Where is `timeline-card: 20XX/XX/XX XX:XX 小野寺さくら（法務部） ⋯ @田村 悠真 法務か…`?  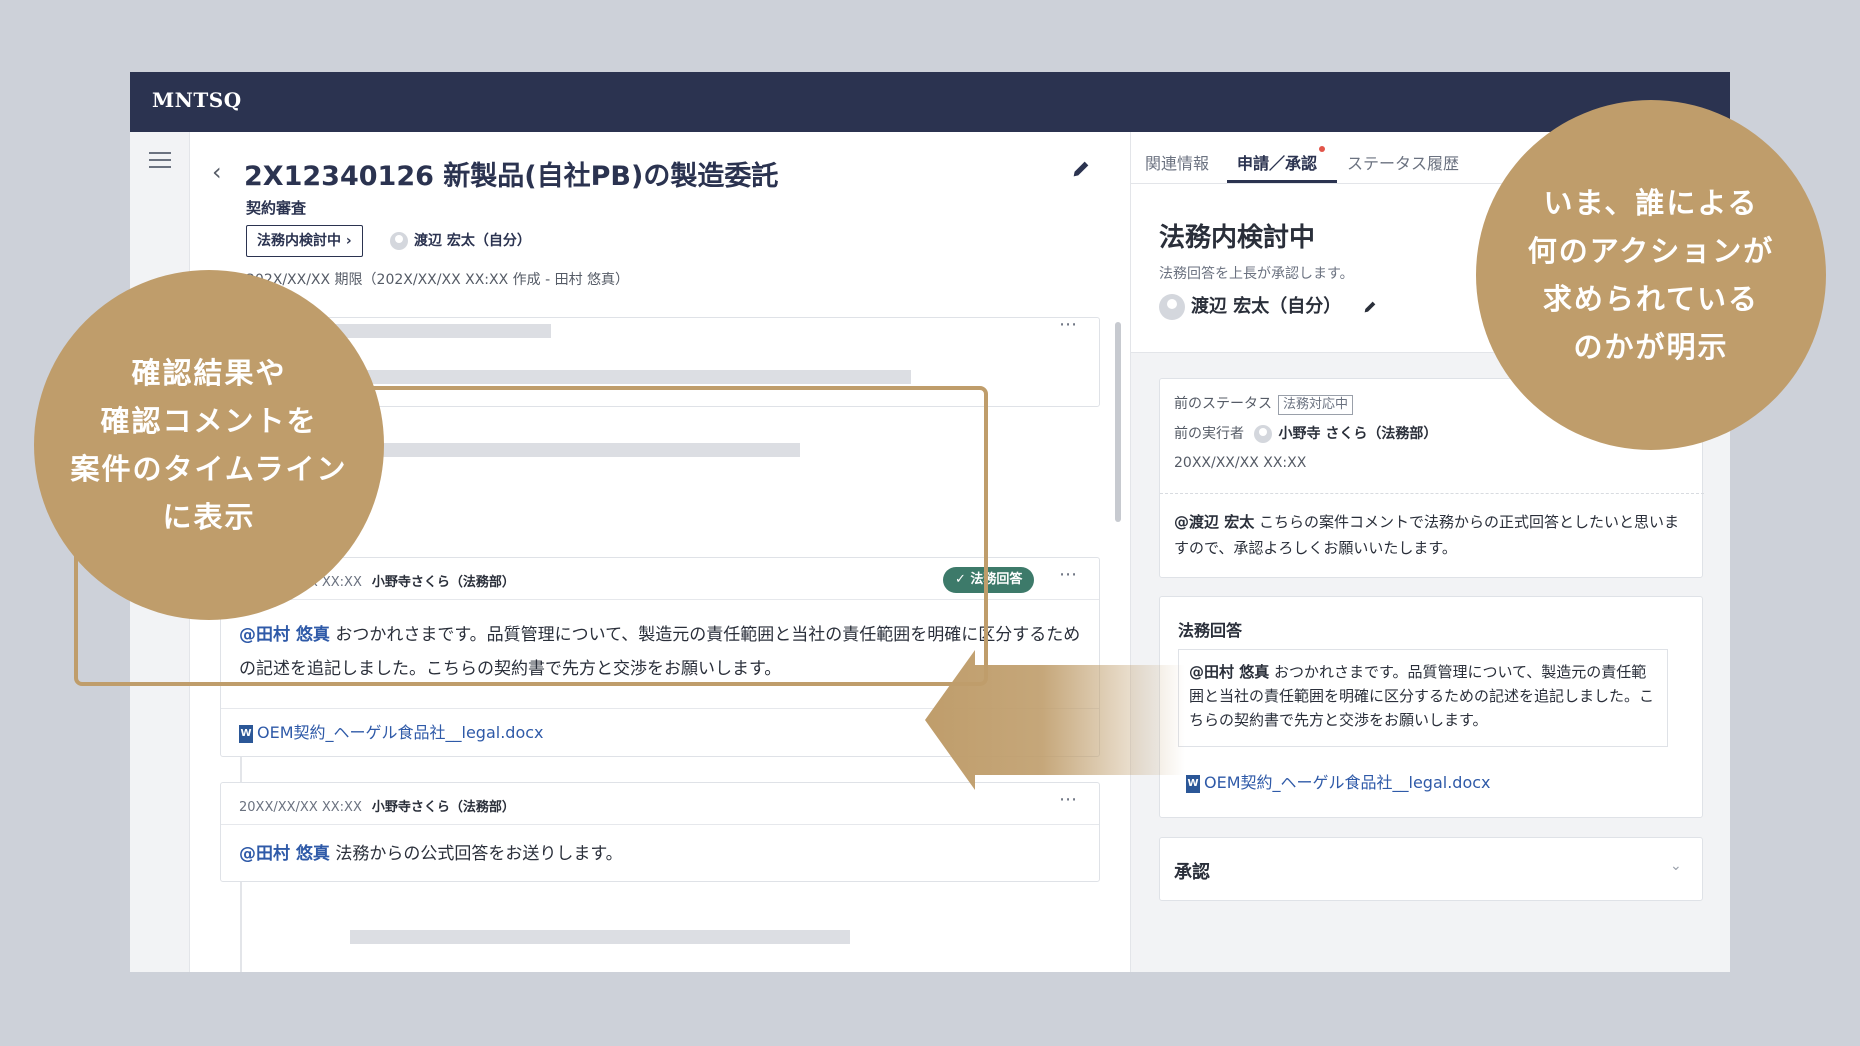
timeline-card: 20XX/XX/XX XX:XX 小野寺さくら（法務部） ⋯ @田村 悠真 法務か… is located at coordinates (660, 832).